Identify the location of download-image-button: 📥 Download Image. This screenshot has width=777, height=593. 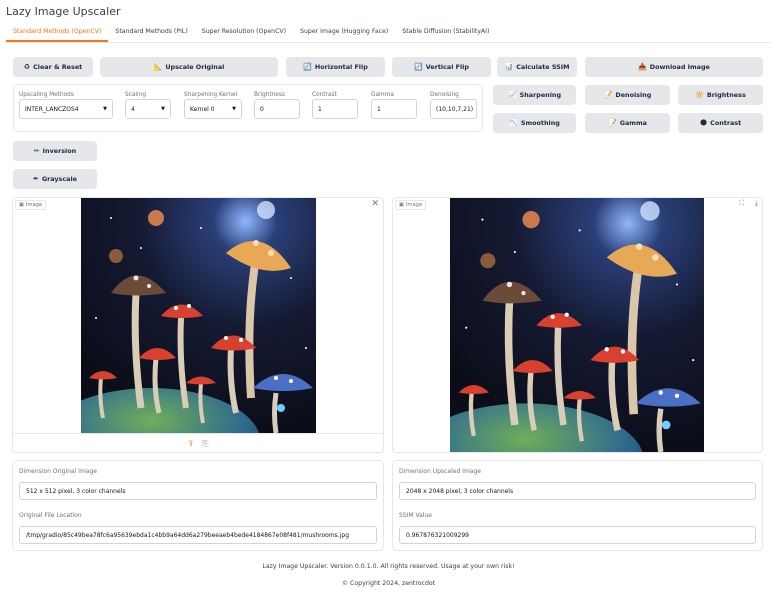
(674, 67).